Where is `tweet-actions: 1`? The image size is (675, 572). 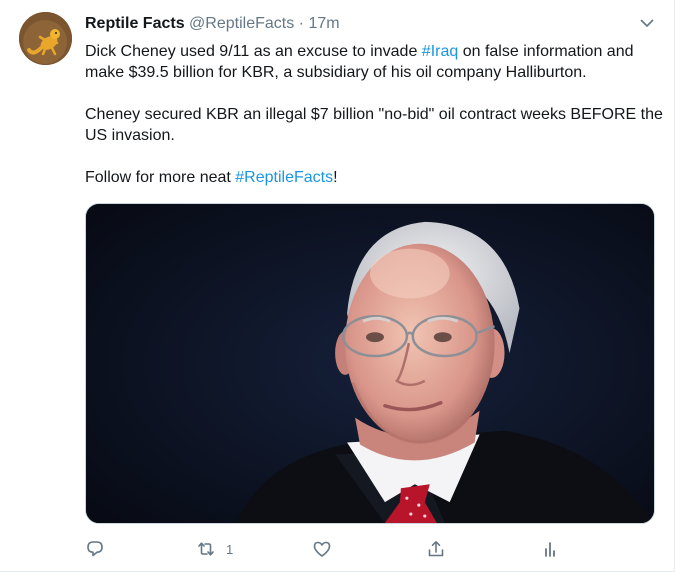 tweet-actions: 1 is located at coordinates (325, 549).